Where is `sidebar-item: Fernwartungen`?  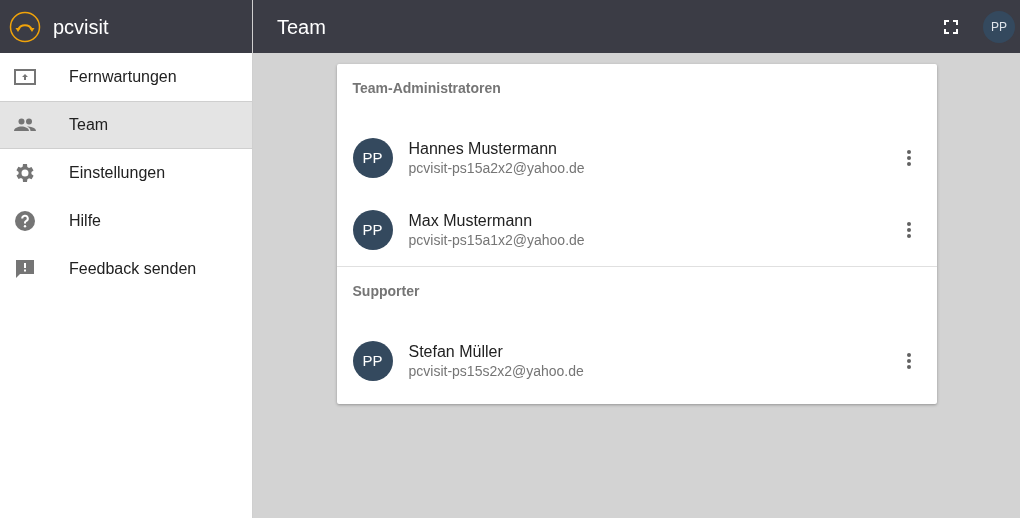
sidebar-item: Fernwartungen is located at coordinates (126, 77).